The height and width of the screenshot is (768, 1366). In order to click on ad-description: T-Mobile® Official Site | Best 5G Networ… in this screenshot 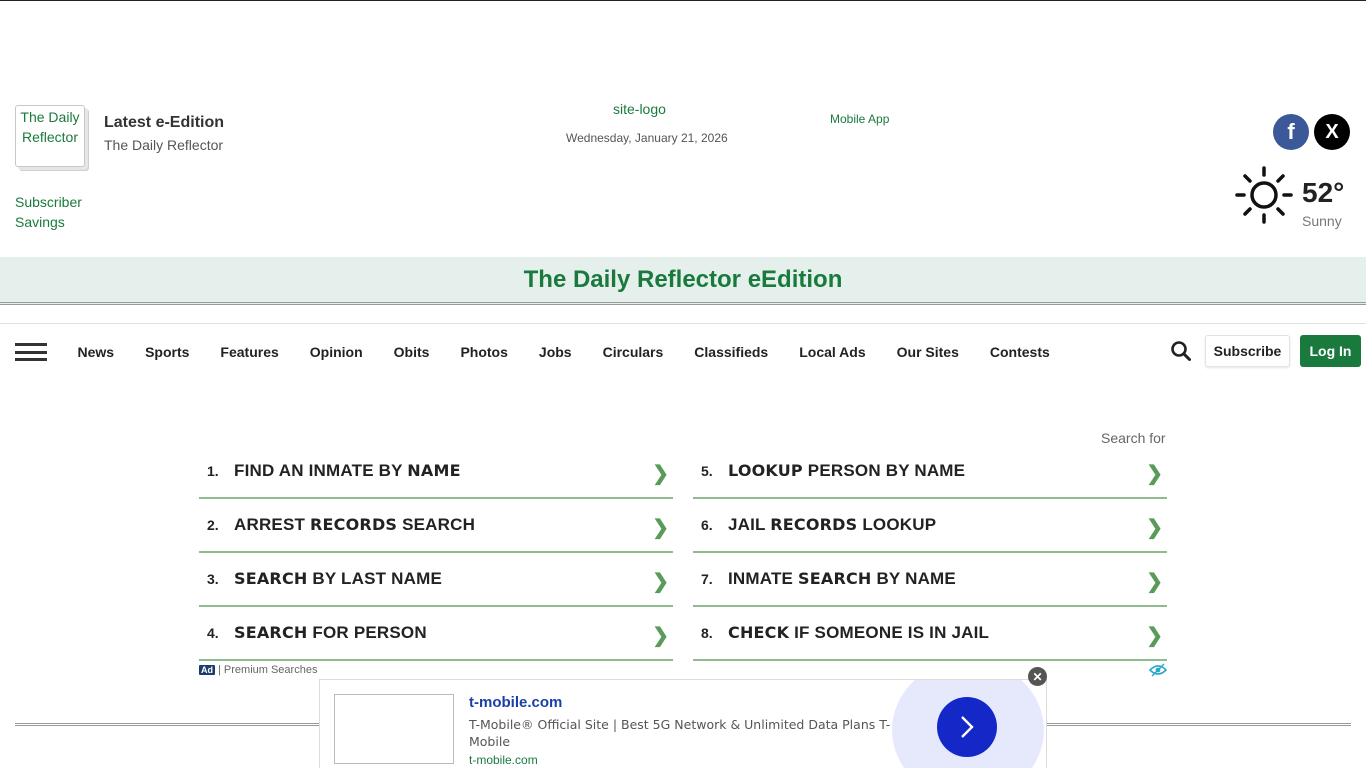, I will do `click(680, 733)`.